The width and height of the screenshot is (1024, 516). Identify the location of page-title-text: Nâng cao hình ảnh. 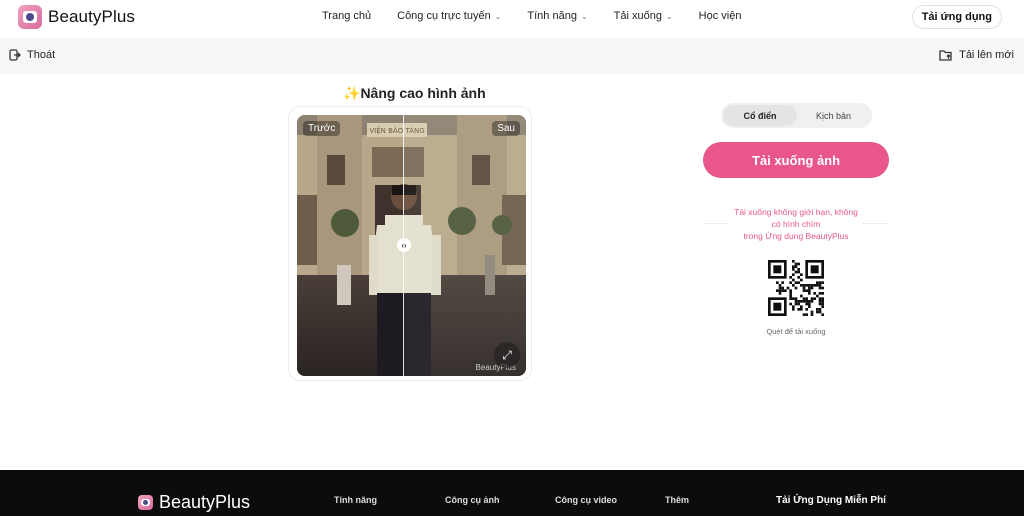
(423, 93).